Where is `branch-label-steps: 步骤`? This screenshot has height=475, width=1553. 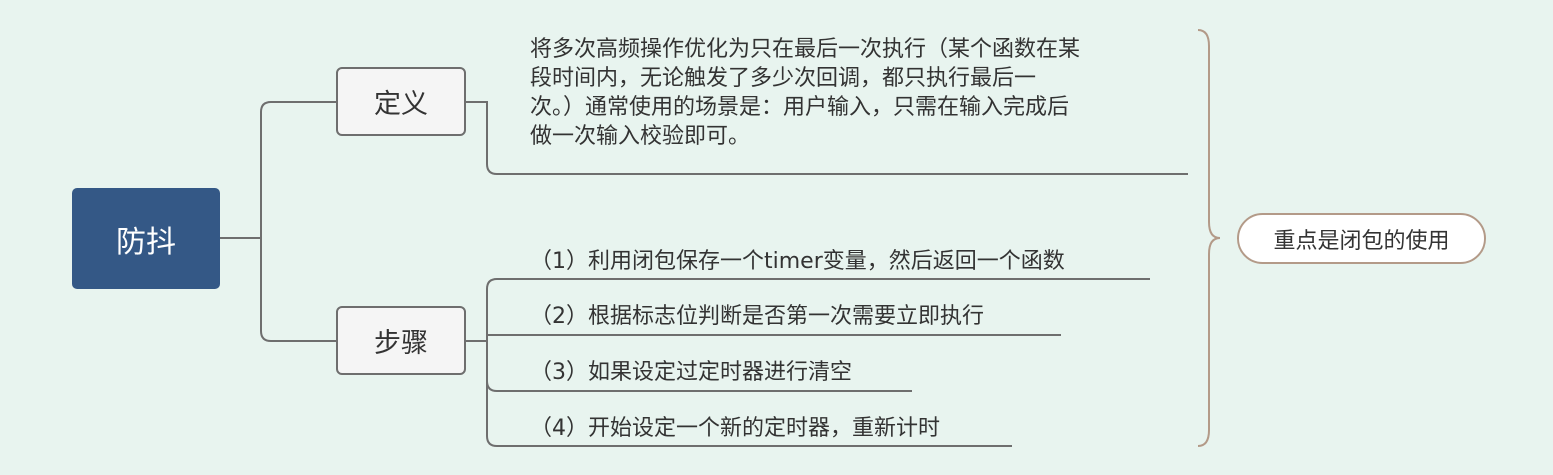
branch-label-steps: 步骤 is located at coordinates (401, 343).